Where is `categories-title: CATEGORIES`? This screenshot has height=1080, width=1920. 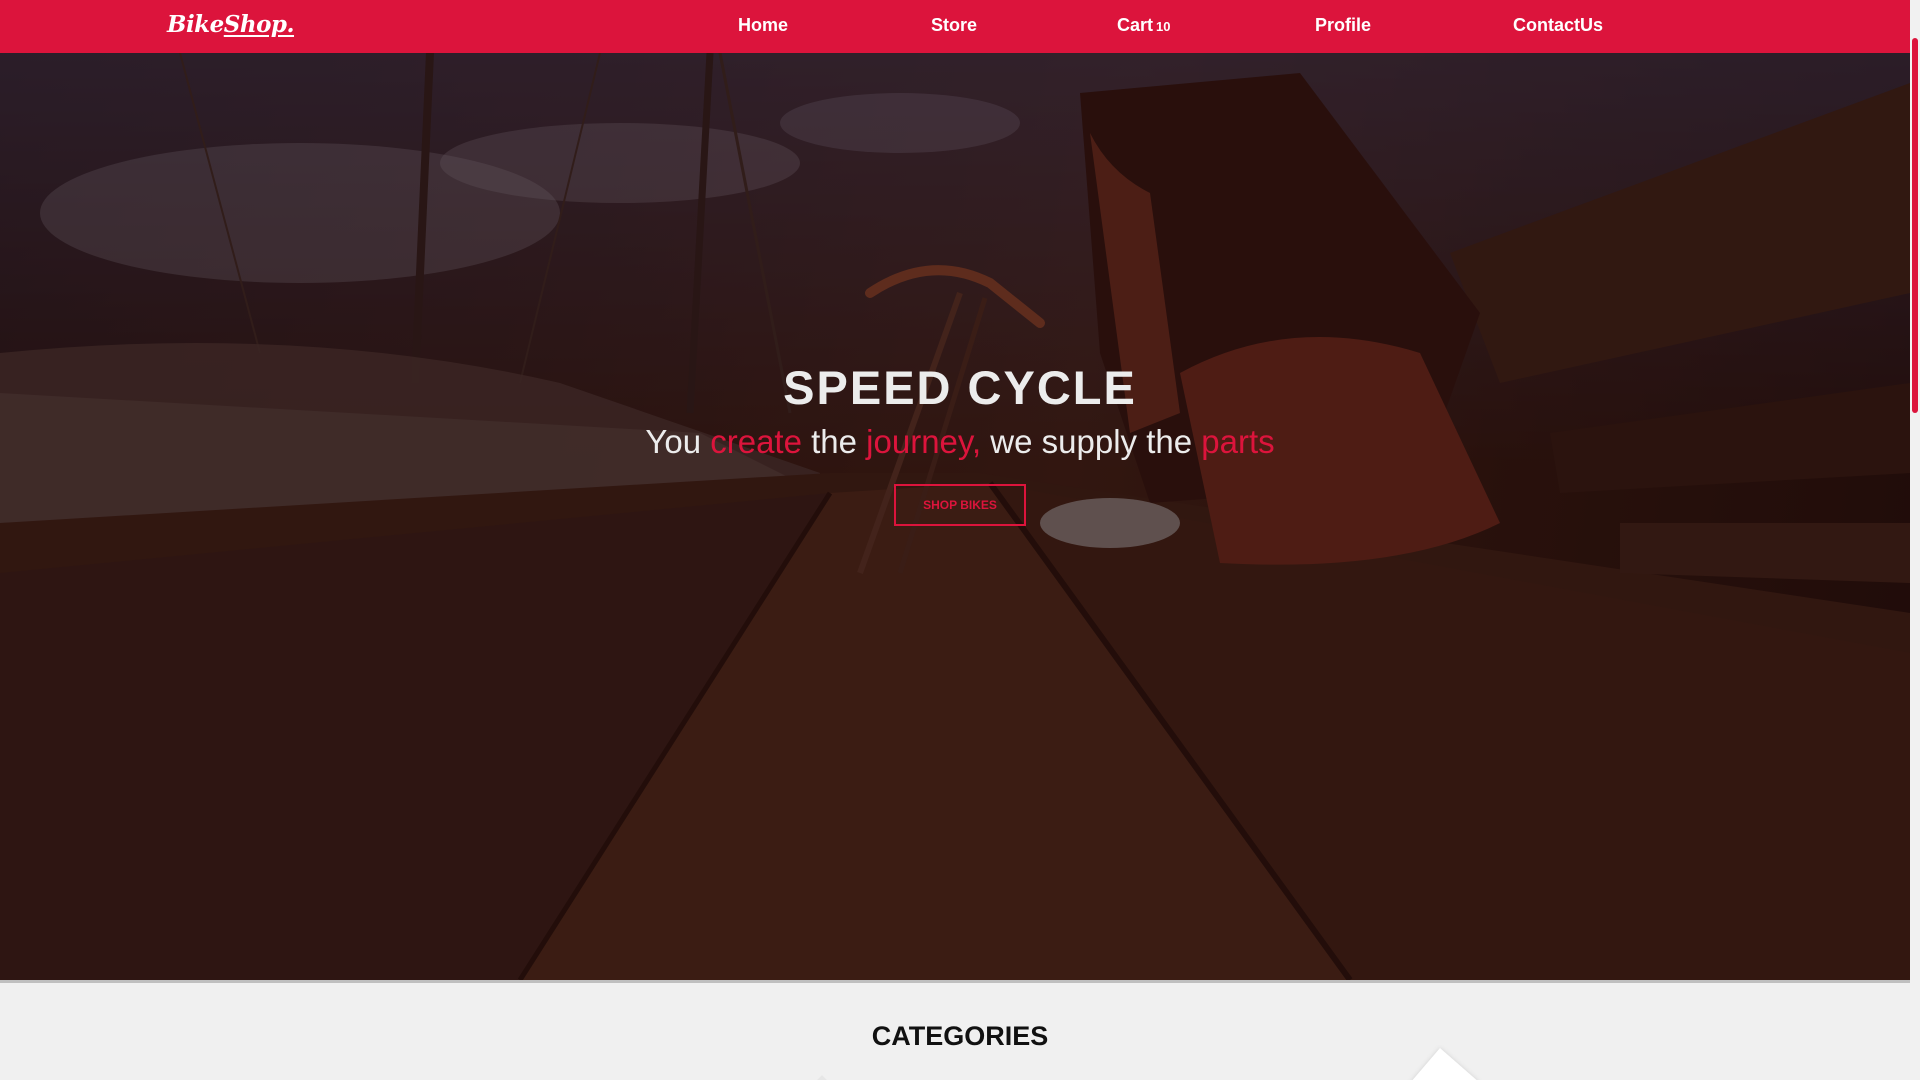
categories-title: CATEGORIES is located at coordinates (960, 1036).